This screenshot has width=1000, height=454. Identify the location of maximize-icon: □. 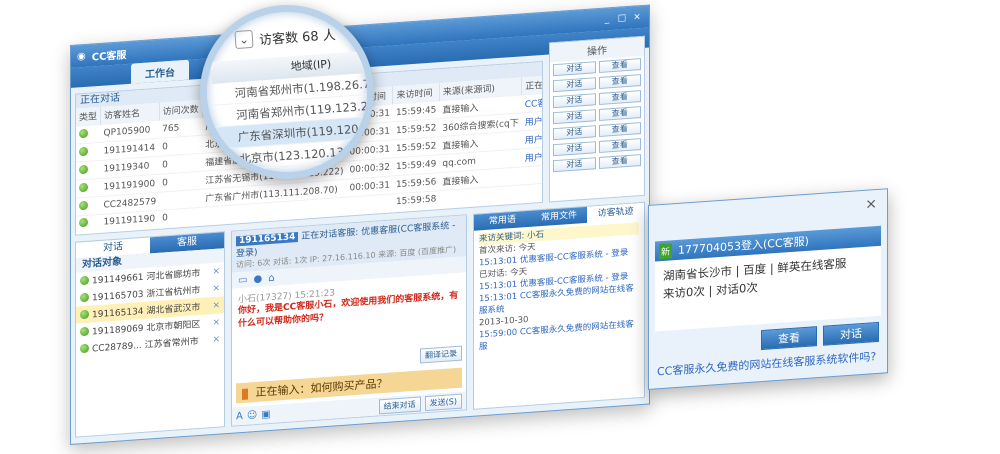
(622, 18).